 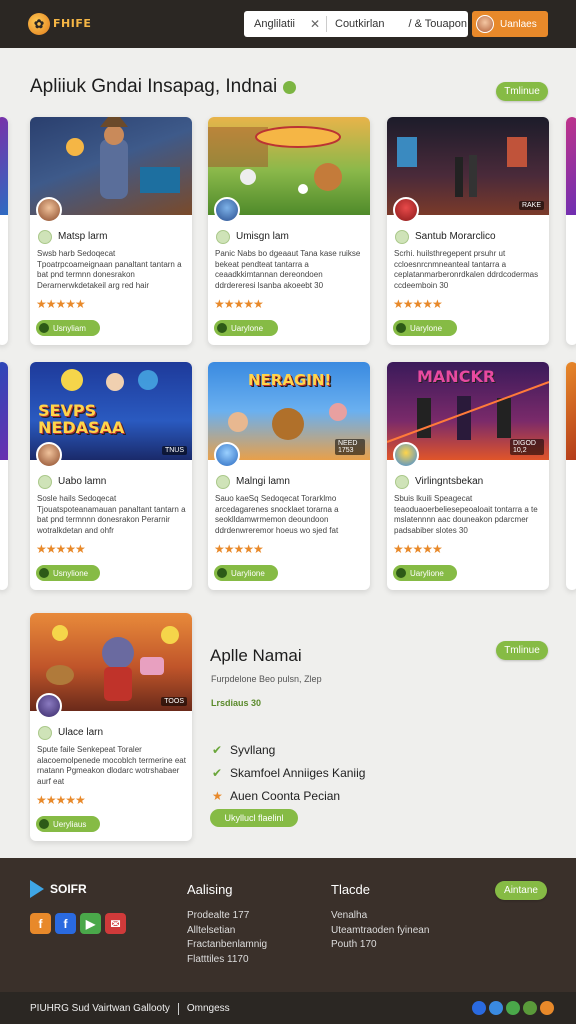 What do you see at coordinates (263, 481) in the screenshot?
I see `game-name: Malngi lamn` at bounding box center [263, 481].